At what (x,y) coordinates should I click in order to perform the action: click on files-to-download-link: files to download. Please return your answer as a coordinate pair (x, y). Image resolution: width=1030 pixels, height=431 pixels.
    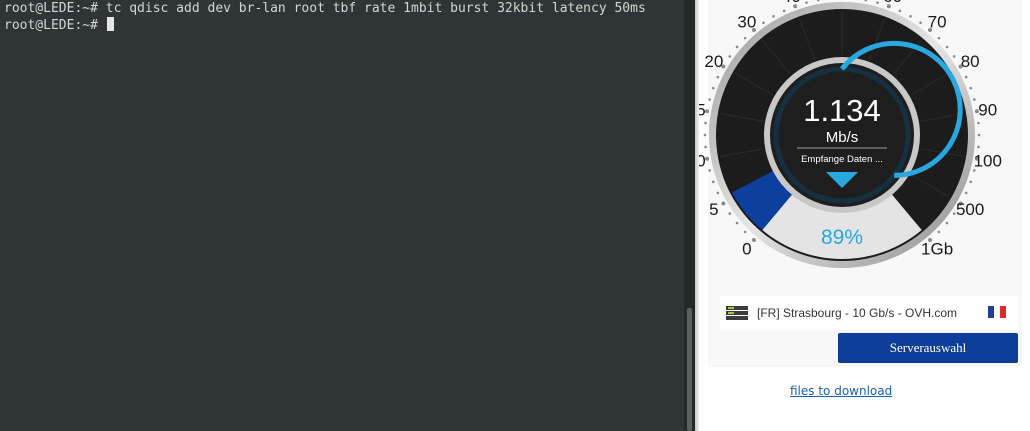
    Looking at the image, I should click on (841, 391).